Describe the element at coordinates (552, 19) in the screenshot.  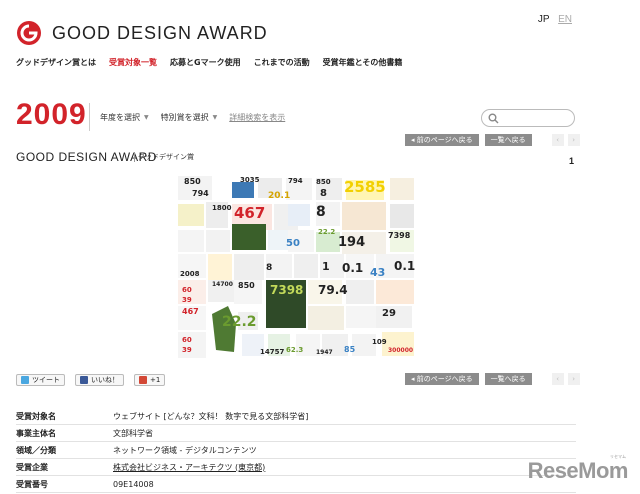
I see `language-switch: JP EN` at that location.